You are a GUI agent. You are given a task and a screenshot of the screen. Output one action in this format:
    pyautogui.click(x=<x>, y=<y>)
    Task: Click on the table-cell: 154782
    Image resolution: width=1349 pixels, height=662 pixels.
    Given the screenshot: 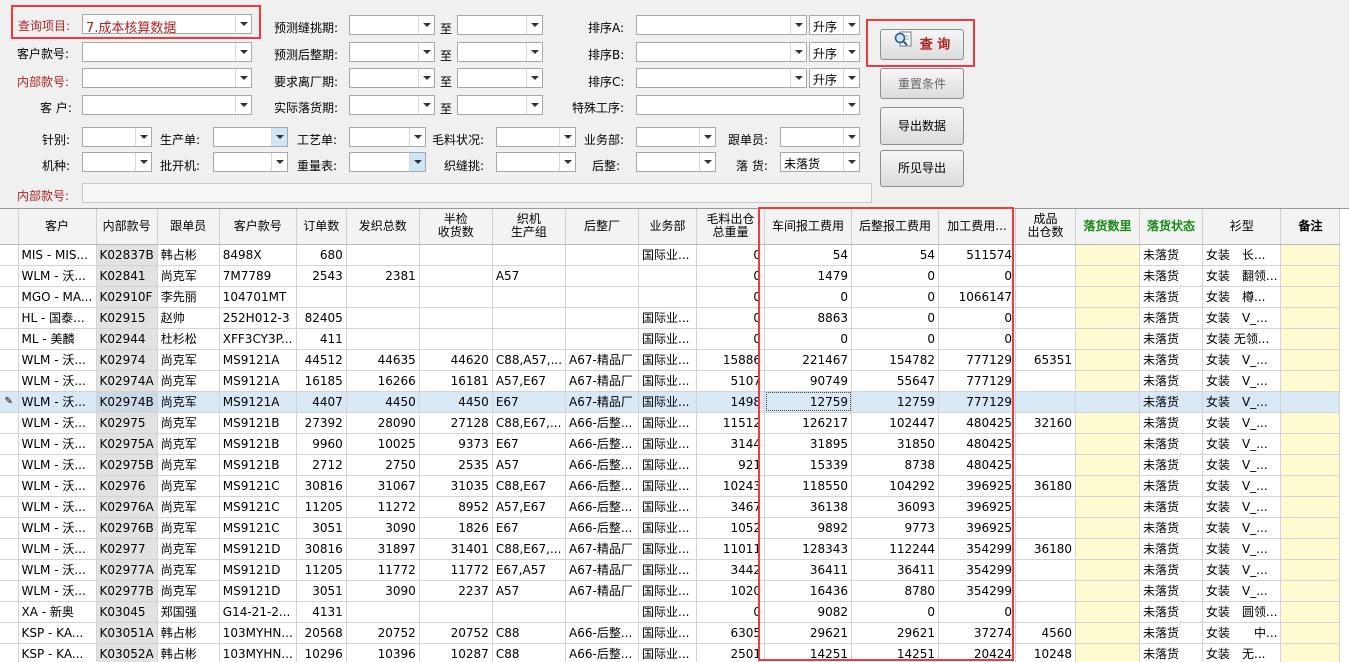 What is the action you would take?
    pyautogui.click(x=895, y=360)
    